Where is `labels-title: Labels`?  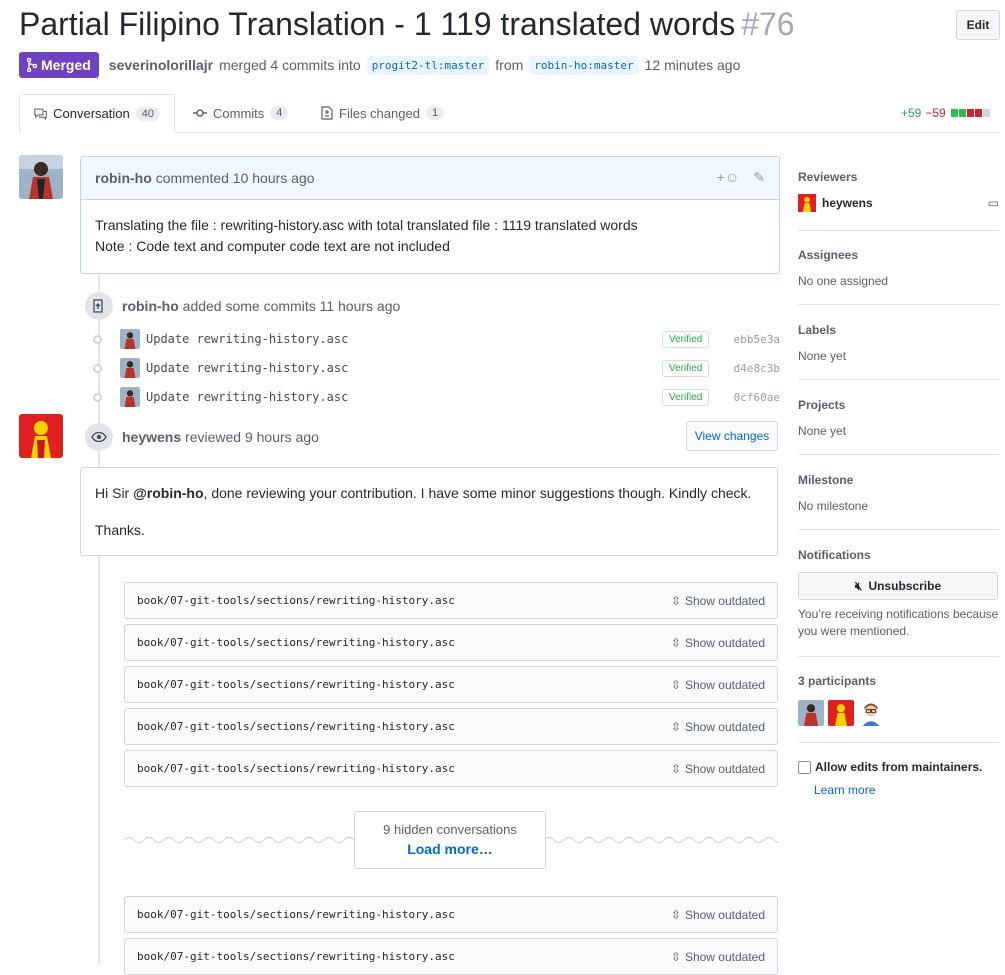 labels-title: Labels is located at coordinates (898, 330).